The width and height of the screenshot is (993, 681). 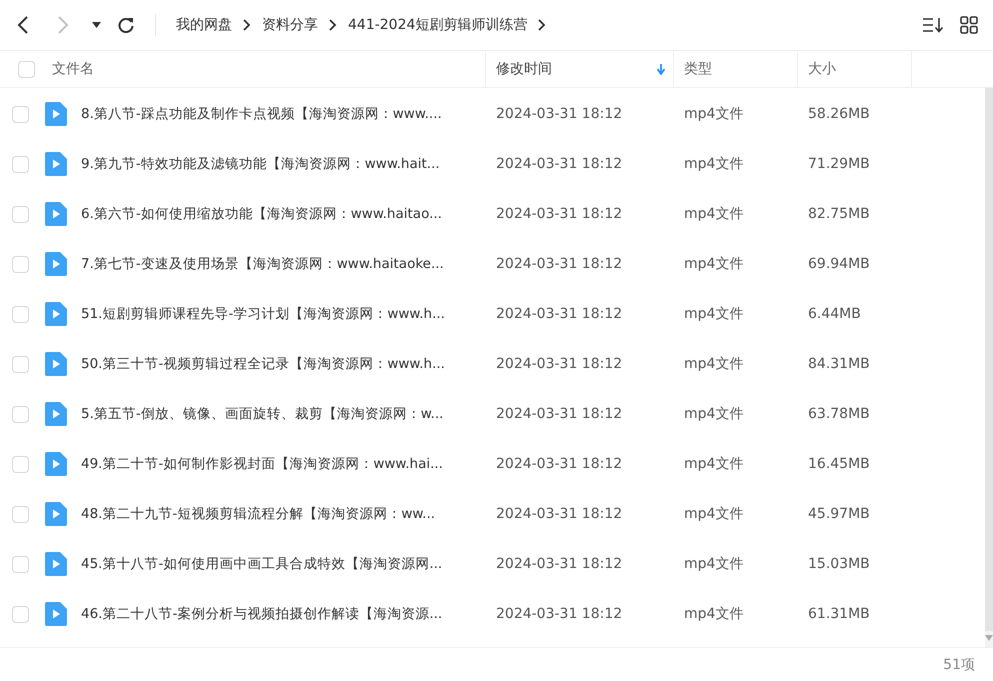 What do you see at coordinates (839, 164) in the screenshot?
I see `file-size: 71.29MB` at bounding box center [839, 164].